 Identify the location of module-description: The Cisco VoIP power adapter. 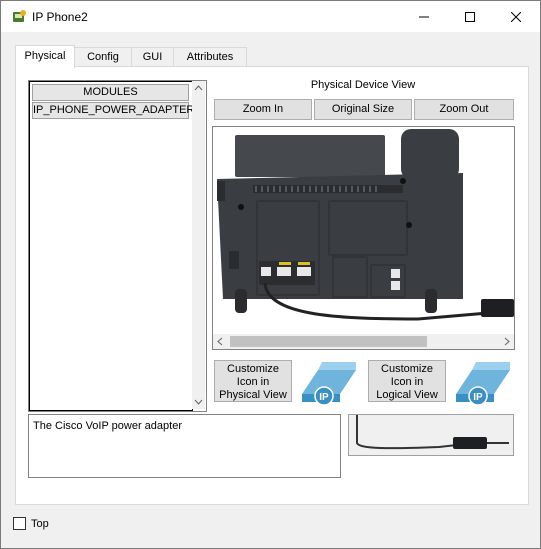
(107, 426).